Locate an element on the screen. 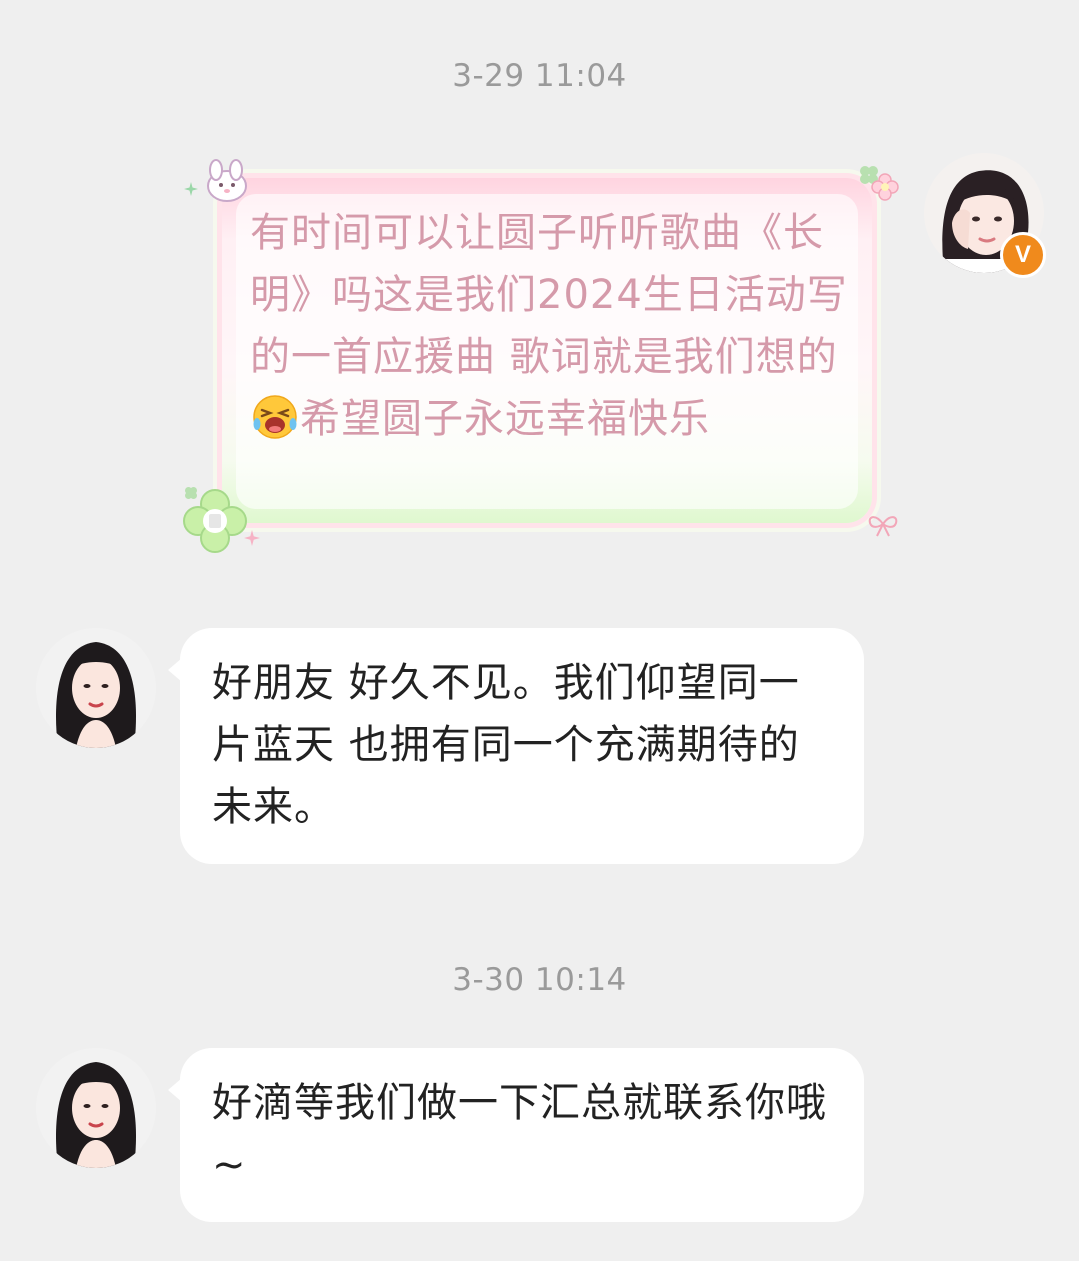 This screenshot has height=1261, width=1079. sparkle-icon is located at coordinates (191, 189).